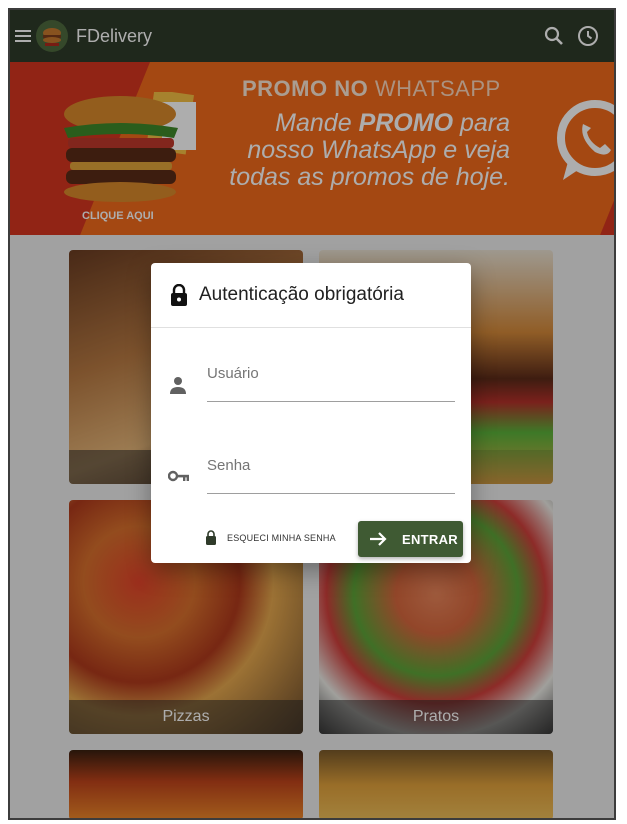 The height and width of the screenshot is (824, 627). Describe the element at coordinates (331, 401) in the screenshot. I see `username-underline` at that location.